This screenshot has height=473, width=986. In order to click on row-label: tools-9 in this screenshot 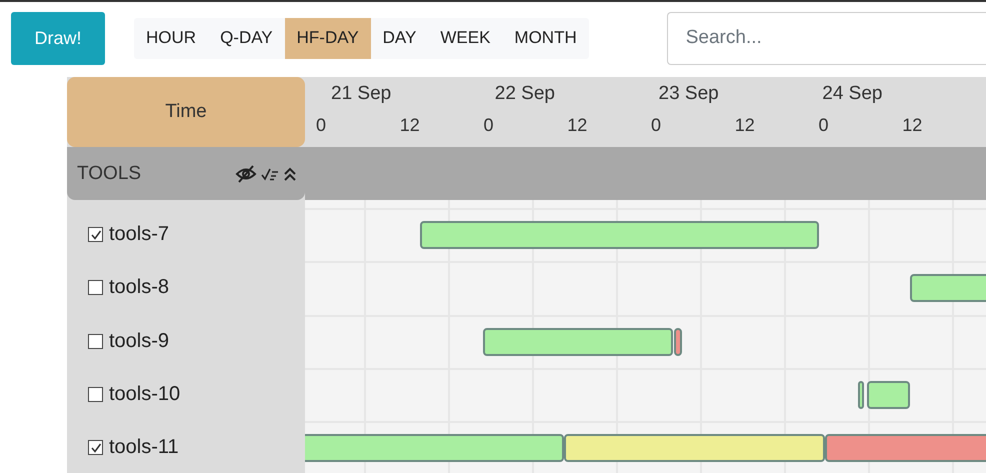, I will do `click(139, 341)`.